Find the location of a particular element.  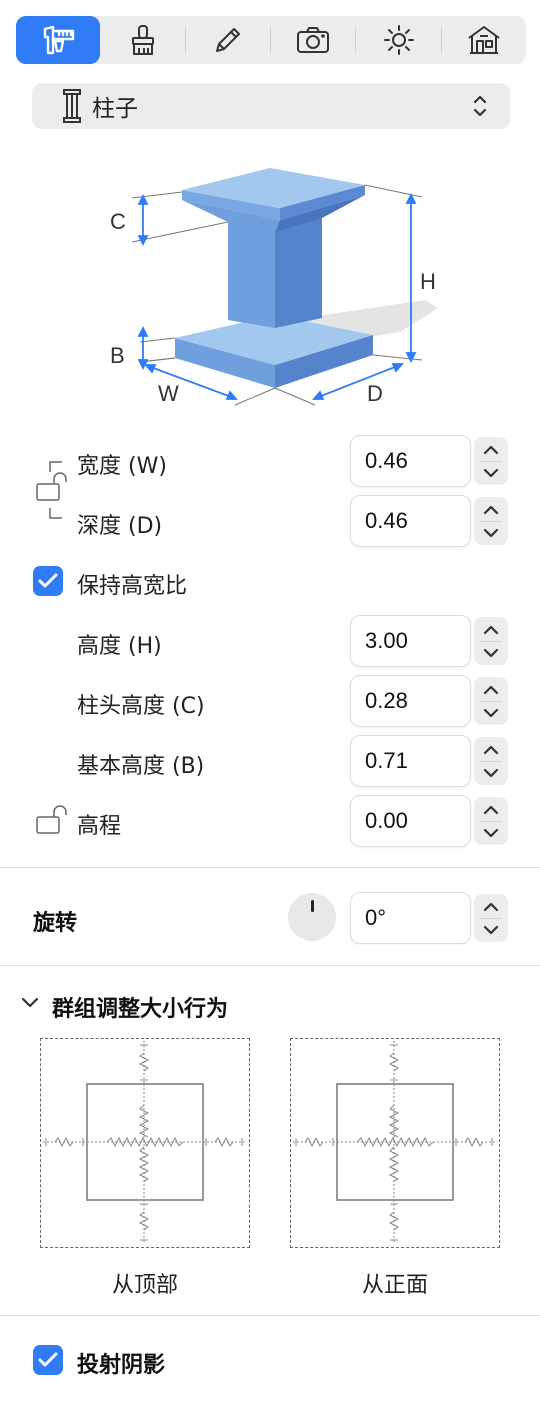

base-height-value: 0.71 is located at coordinates (386, 760).